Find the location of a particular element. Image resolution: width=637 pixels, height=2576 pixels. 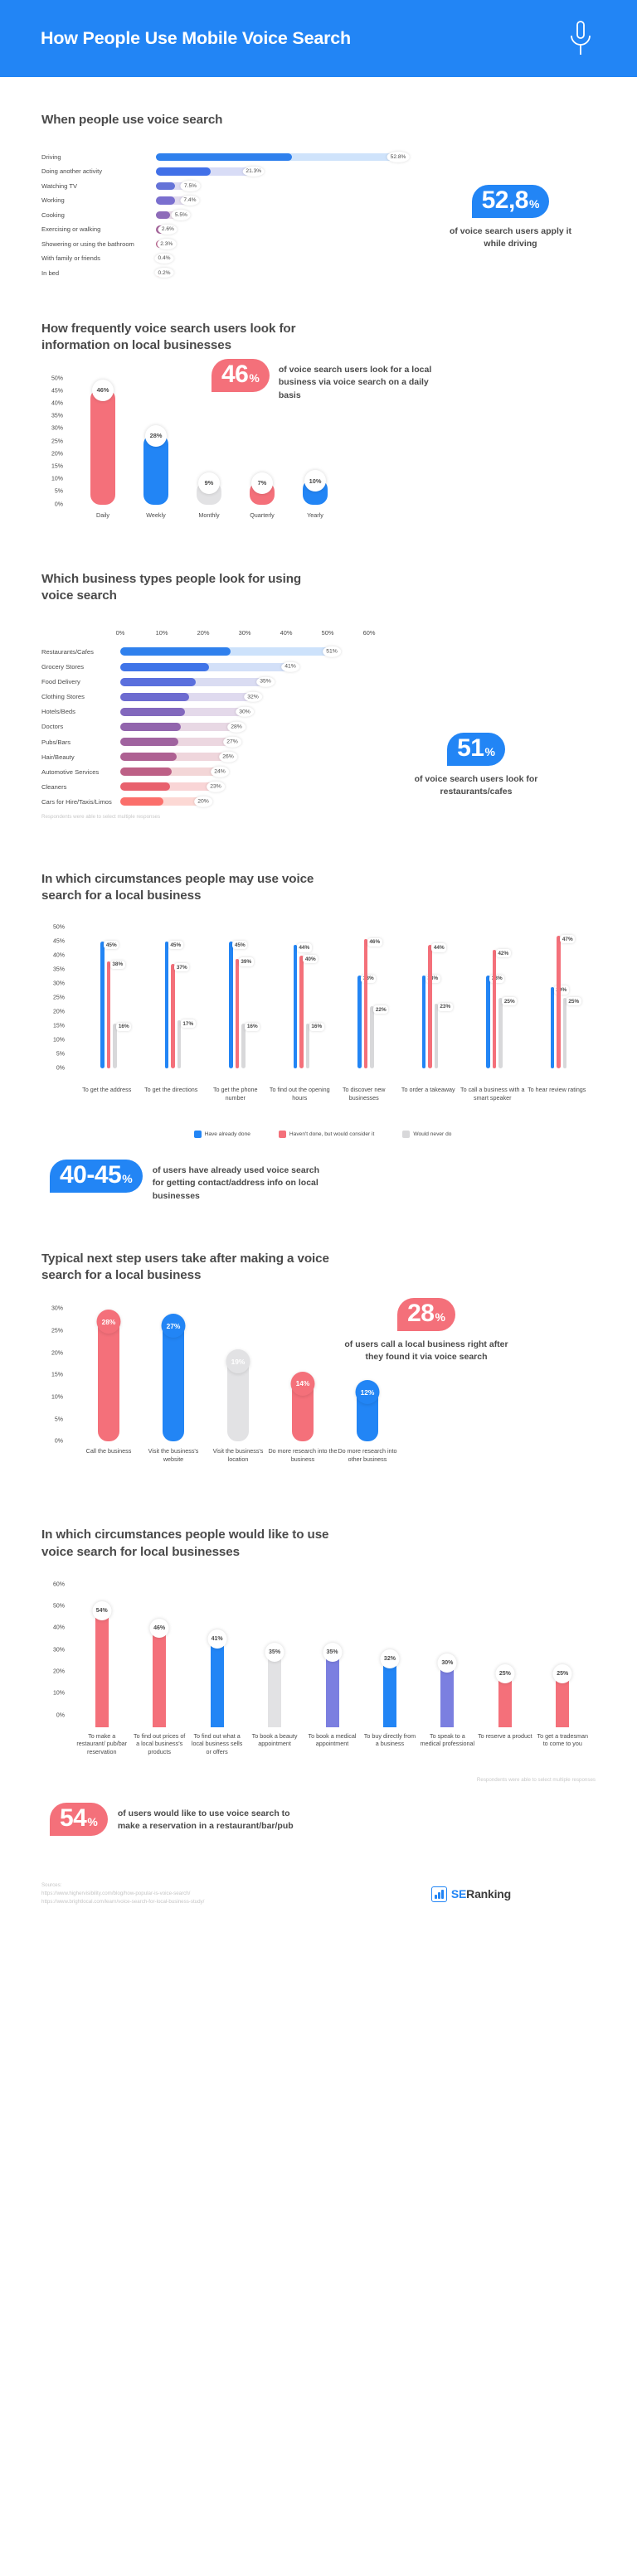

bar-value-label: 20% is located at coordinates (203, 802).